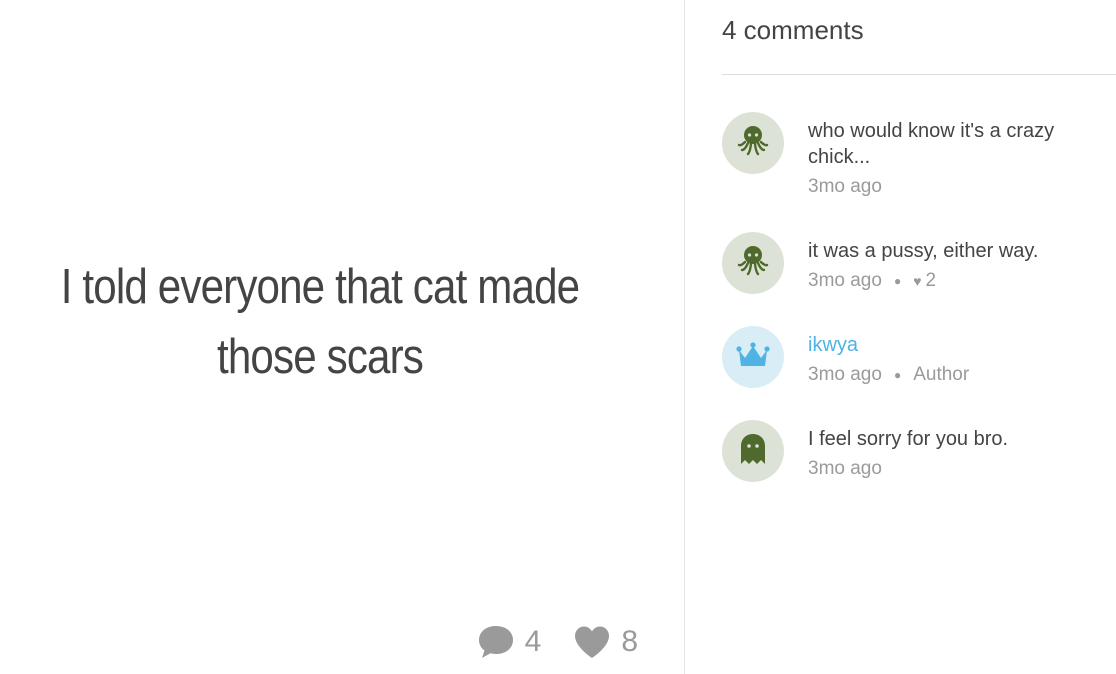 Image resolution: width=1116 pixels, height=674 pixels. I want to click on post-stats: 4 8, so click(541, 642).